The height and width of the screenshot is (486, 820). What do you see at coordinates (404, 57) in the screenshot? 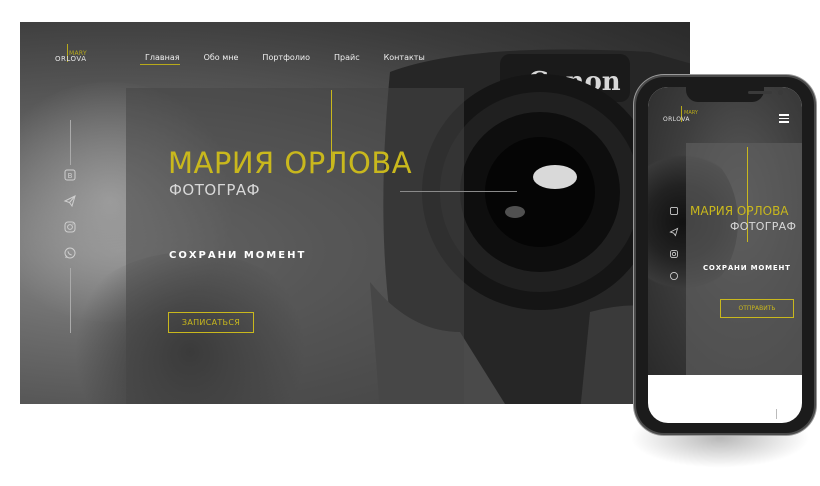
I see `nav-item-contacts: Контакты` at bounding box center [404, 57].